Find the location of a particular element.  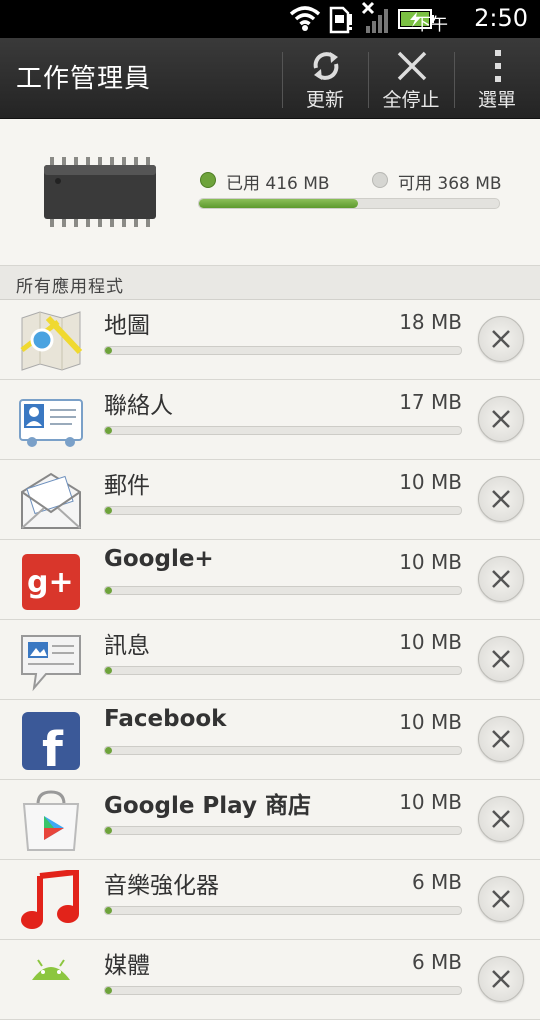

menu-button: 選單 is located at coordinates (497, 78).